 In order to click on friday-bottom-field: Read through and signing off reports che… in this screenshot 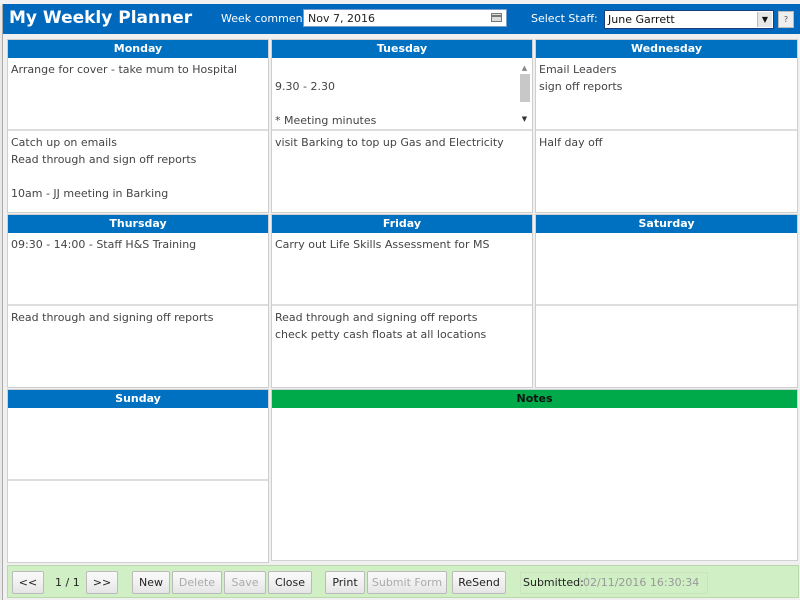, I will do `click(402, 346)`.